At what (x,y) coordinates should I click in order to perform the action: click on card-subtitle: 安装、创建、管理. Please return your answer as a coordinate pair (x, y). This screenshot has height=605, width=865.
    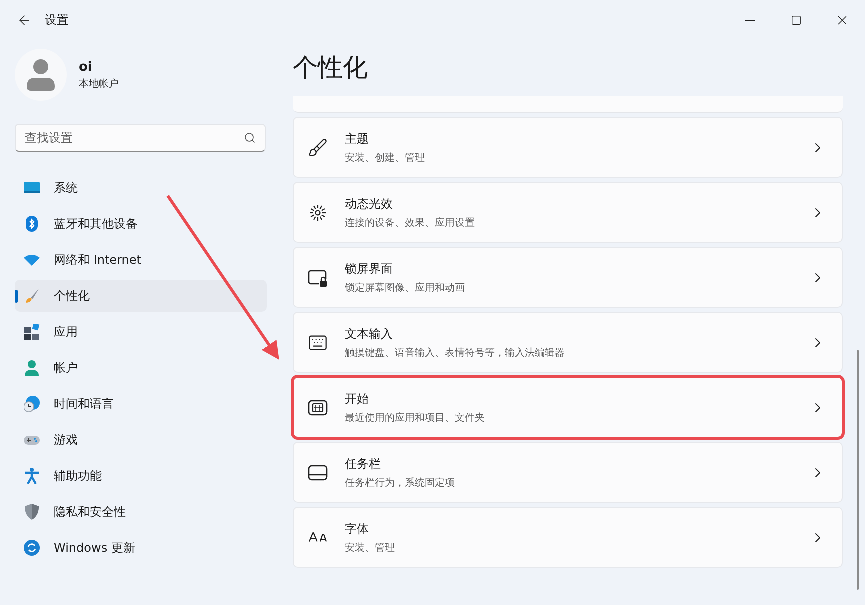
    Looking at the image, I should click on (385, 158).